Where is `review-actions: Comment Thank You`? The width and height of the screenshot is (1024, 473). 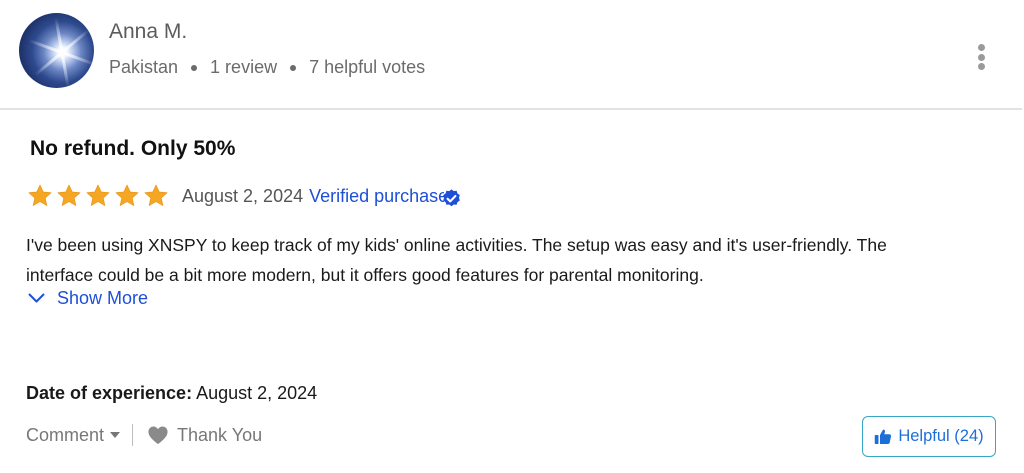 review-actions: Comment Thank You is located at coordinates (144, 435).